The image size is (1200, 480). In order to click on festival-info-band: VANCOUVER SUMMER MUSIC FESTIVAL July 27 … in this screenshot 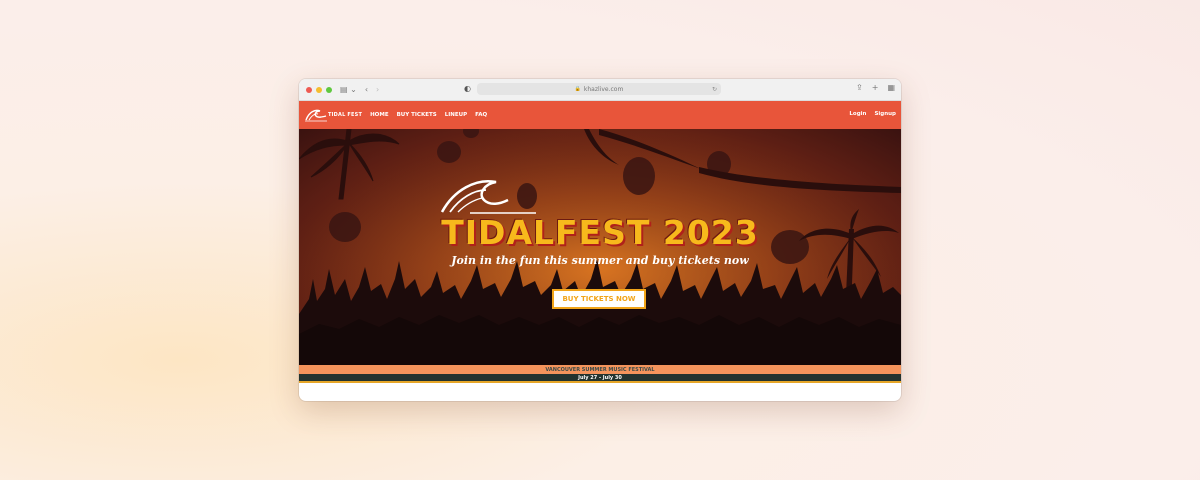, I will do `click(600, 374)`.